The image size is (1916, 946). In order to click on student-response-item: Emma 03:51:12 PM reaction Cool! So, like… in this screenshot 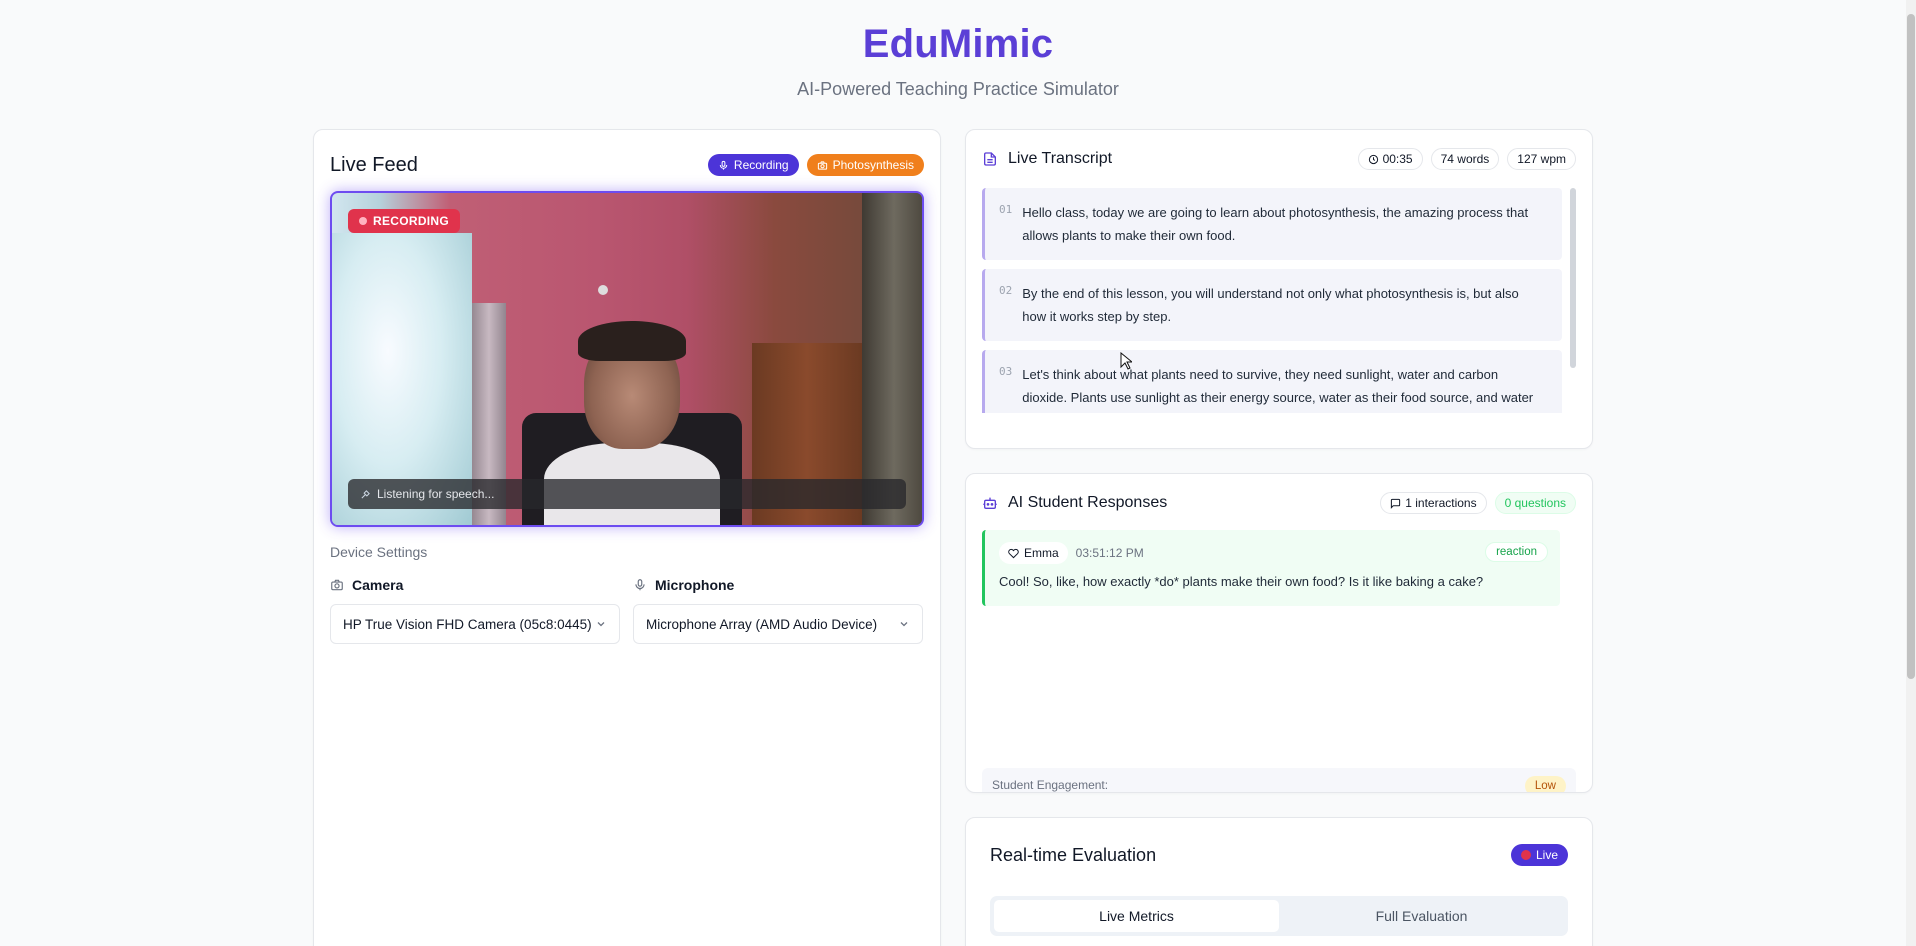, I will do `click(1271, 568)`.